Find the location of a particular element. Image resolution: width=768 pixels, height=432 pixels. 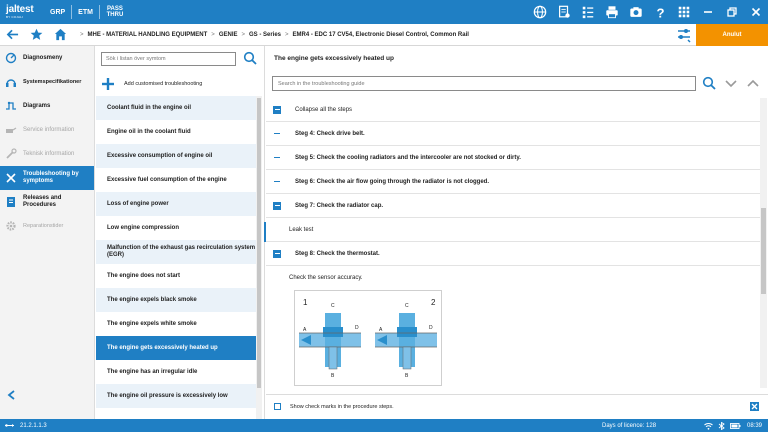

step-row: Steg 8: Check the thermostat. is located at coordinates (513, 254).